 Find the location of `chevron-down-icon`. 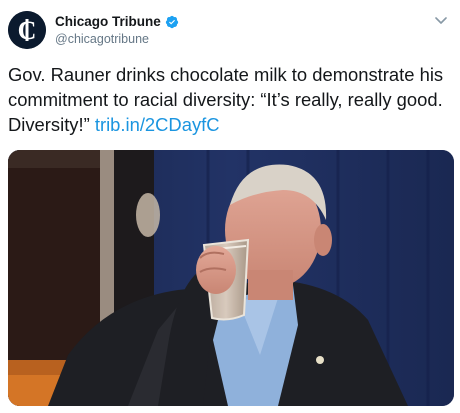

chevron-down-icon is located at coordinates (441, 21).